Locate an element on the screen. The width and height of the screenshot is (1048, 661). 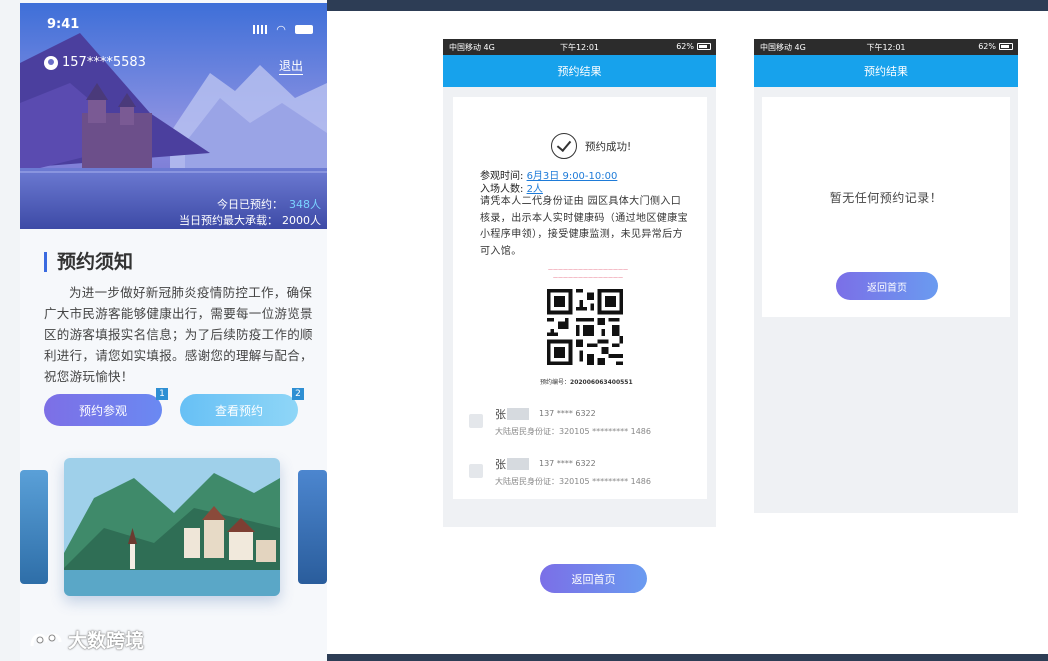
status-time: 下午12:01 is located at coordinates (579, 47).